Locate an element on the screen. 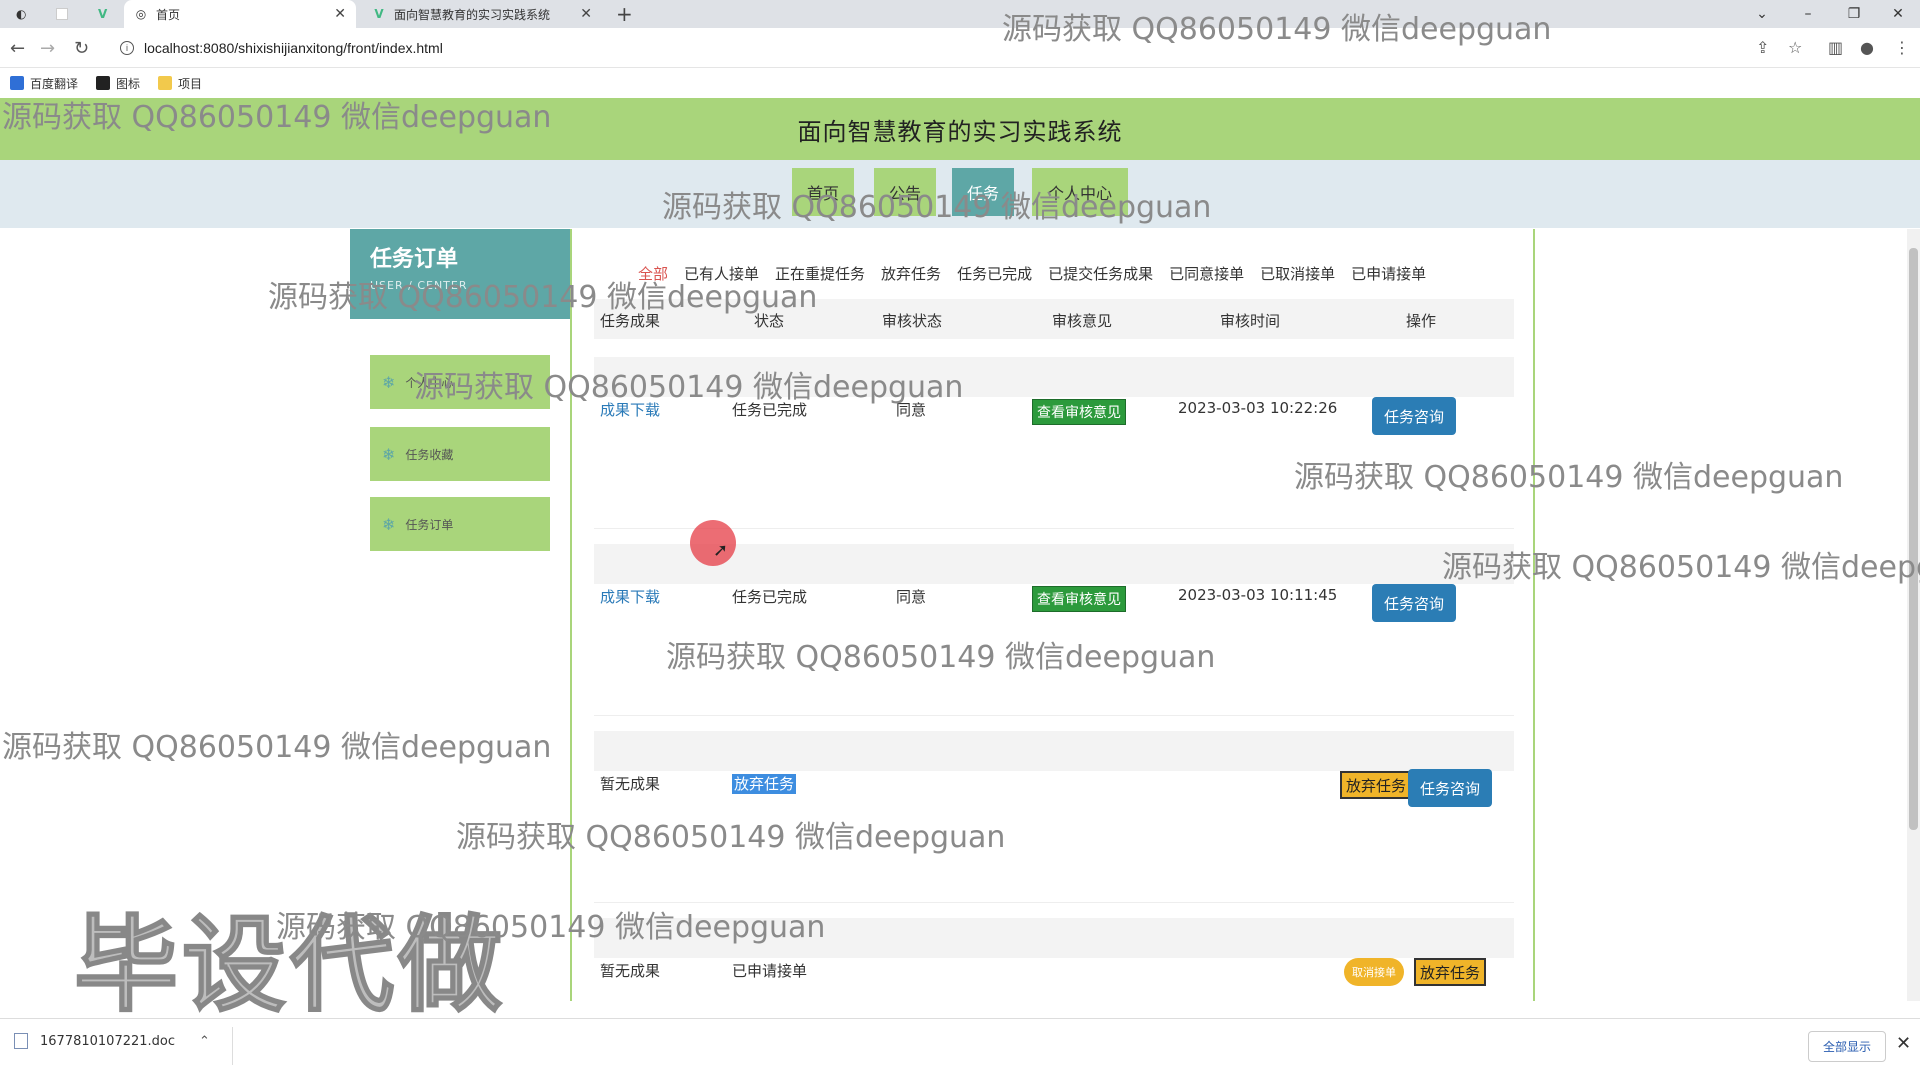 The width and height of the screenshot is (1920, 1072). status-text: 放弃任务 is located at coordinates (764, 783).